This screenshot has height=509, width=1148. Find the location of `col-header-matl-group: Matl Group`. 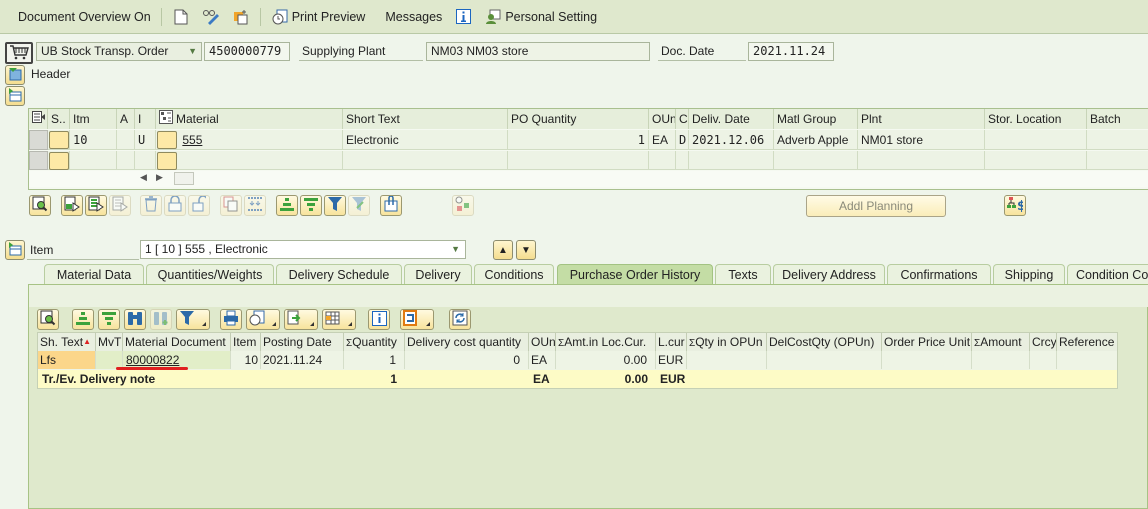

col-header-matl-group: Matl Group is located at coordinates (816, 119).